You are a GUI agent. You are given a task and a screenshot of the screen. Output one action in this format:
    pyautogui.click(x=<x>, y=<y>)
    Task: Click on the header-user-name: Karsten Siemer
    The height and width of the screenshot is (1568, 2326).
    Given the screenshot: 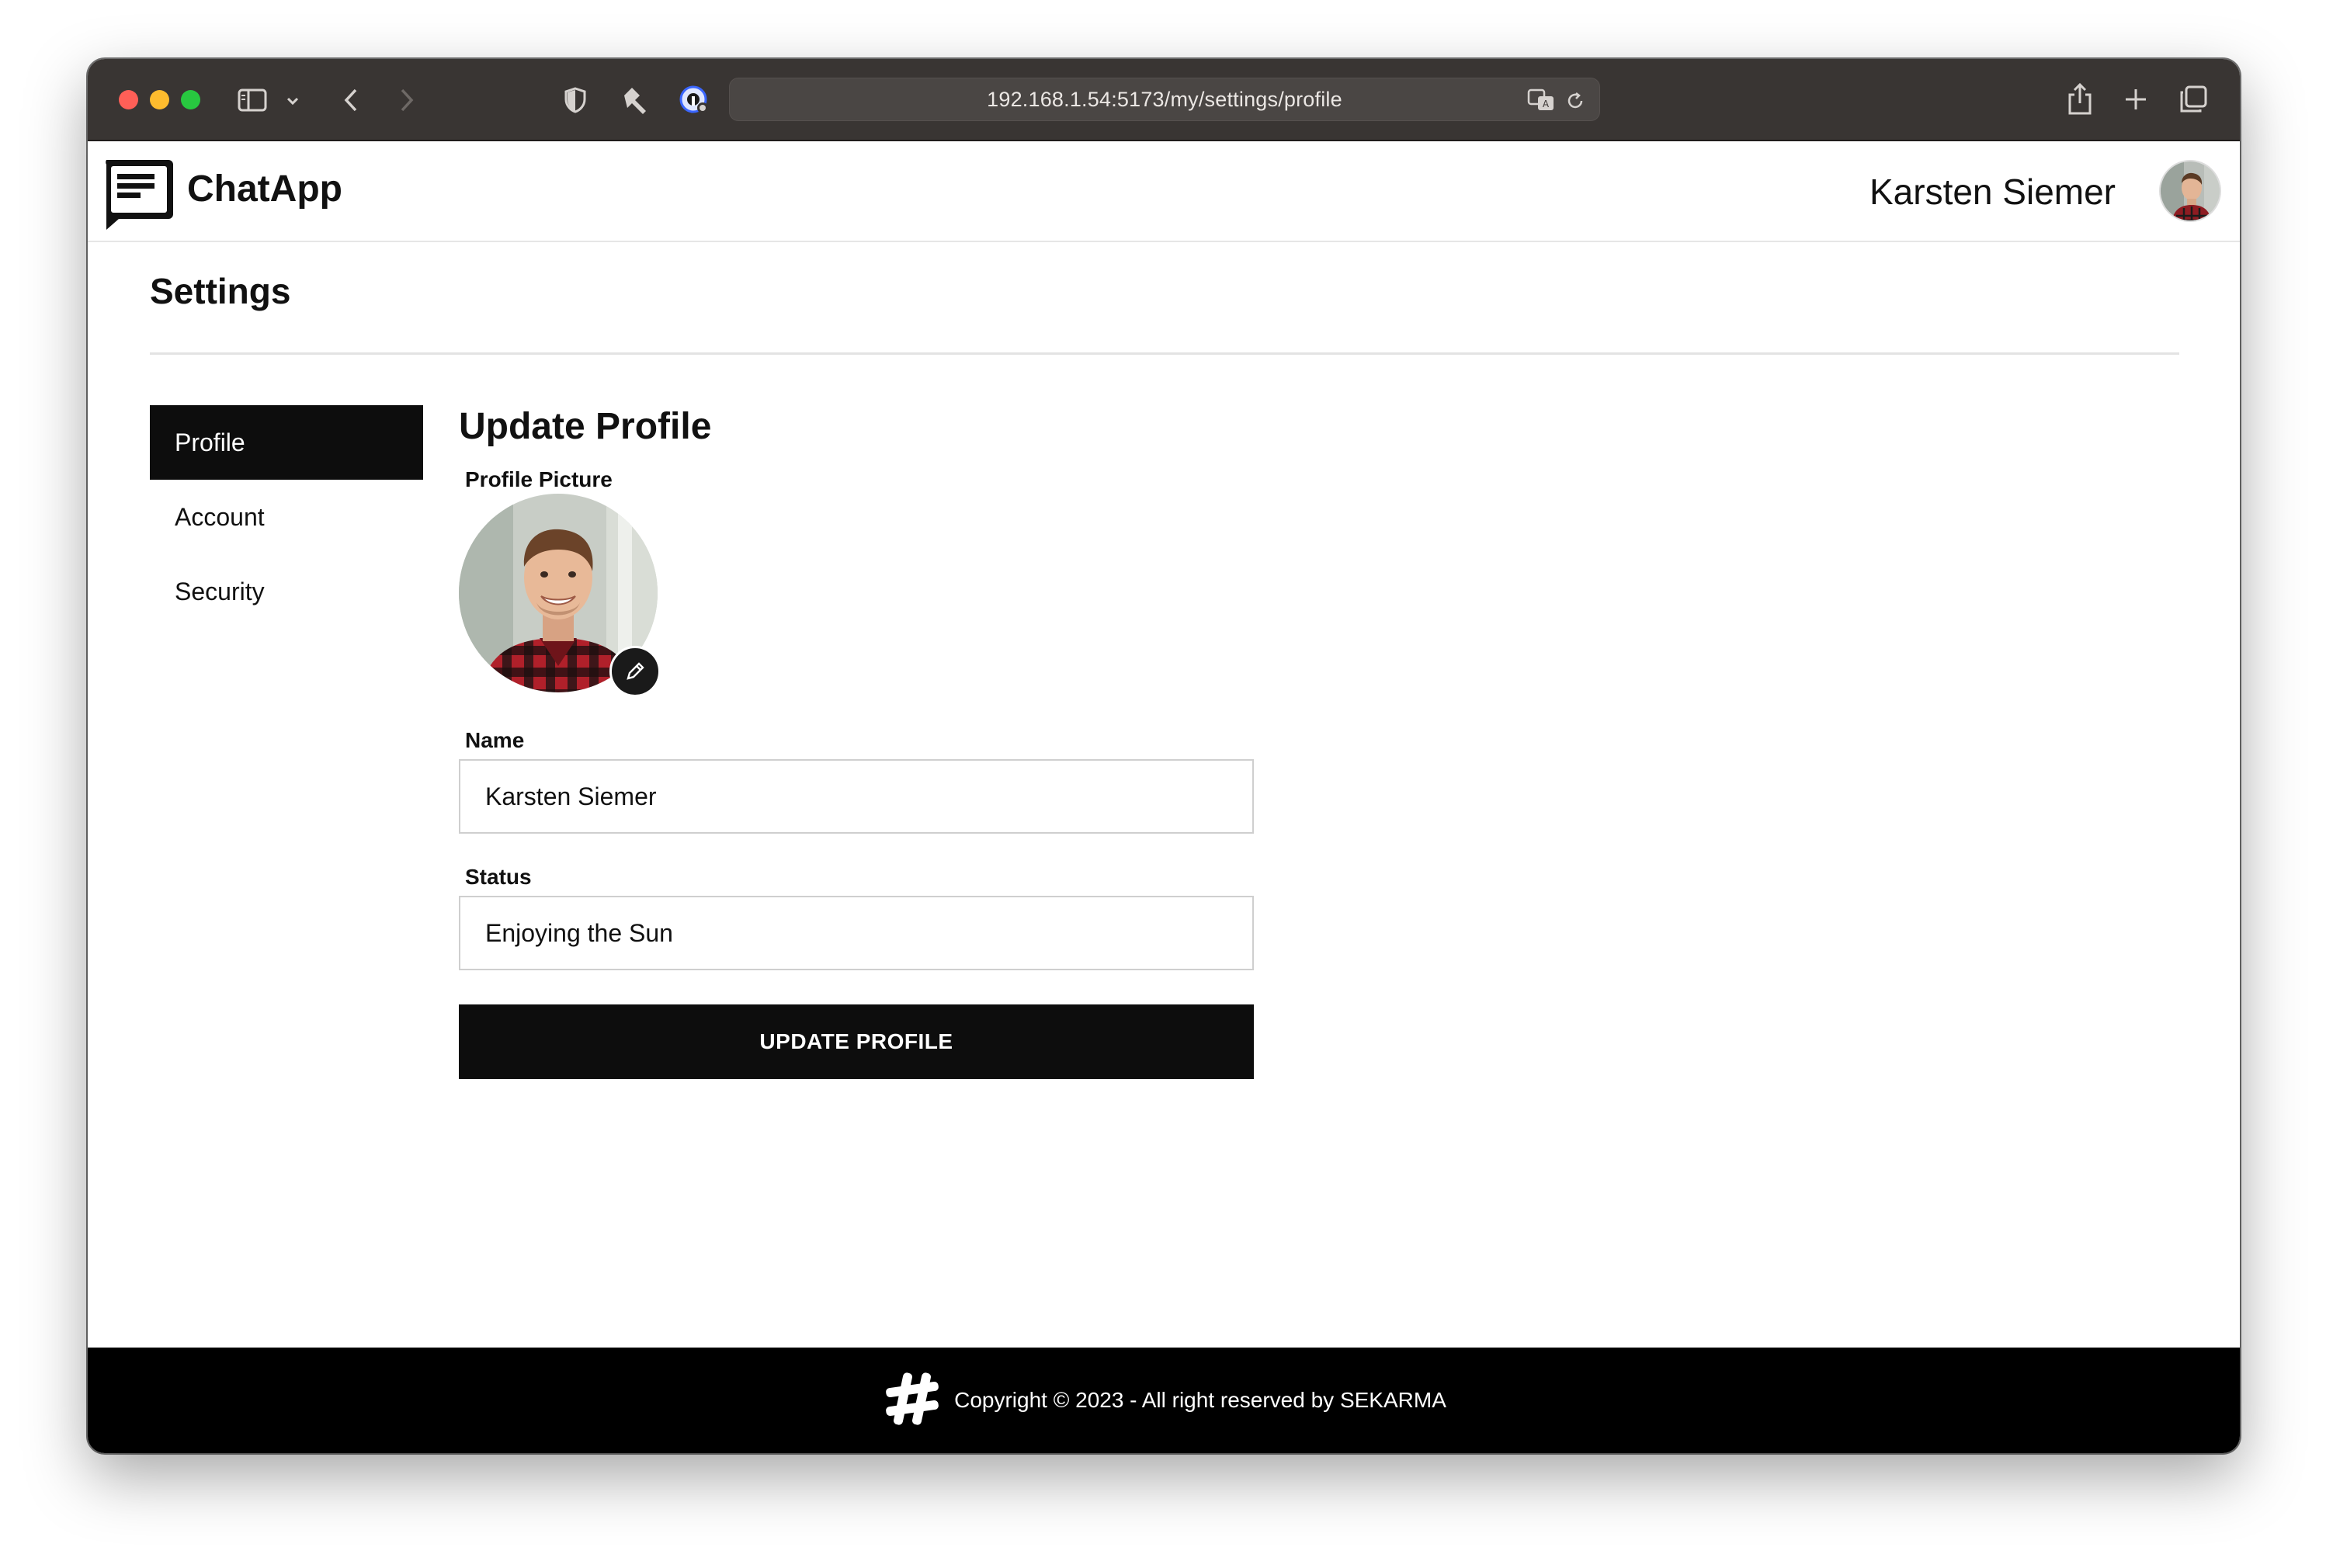 What is the action you would take?
    pyautogui.click(x=1993, y=192)
    